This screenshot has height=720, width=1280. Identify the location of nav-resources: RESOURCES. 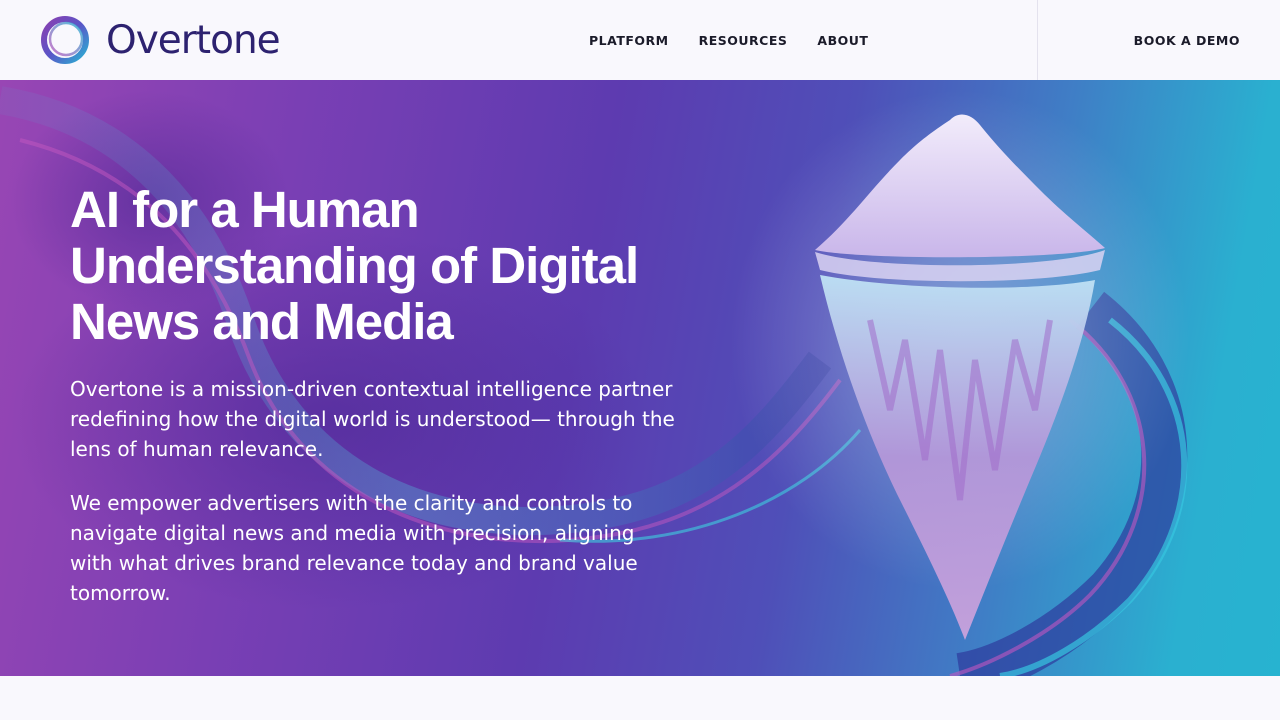
(743, 41).